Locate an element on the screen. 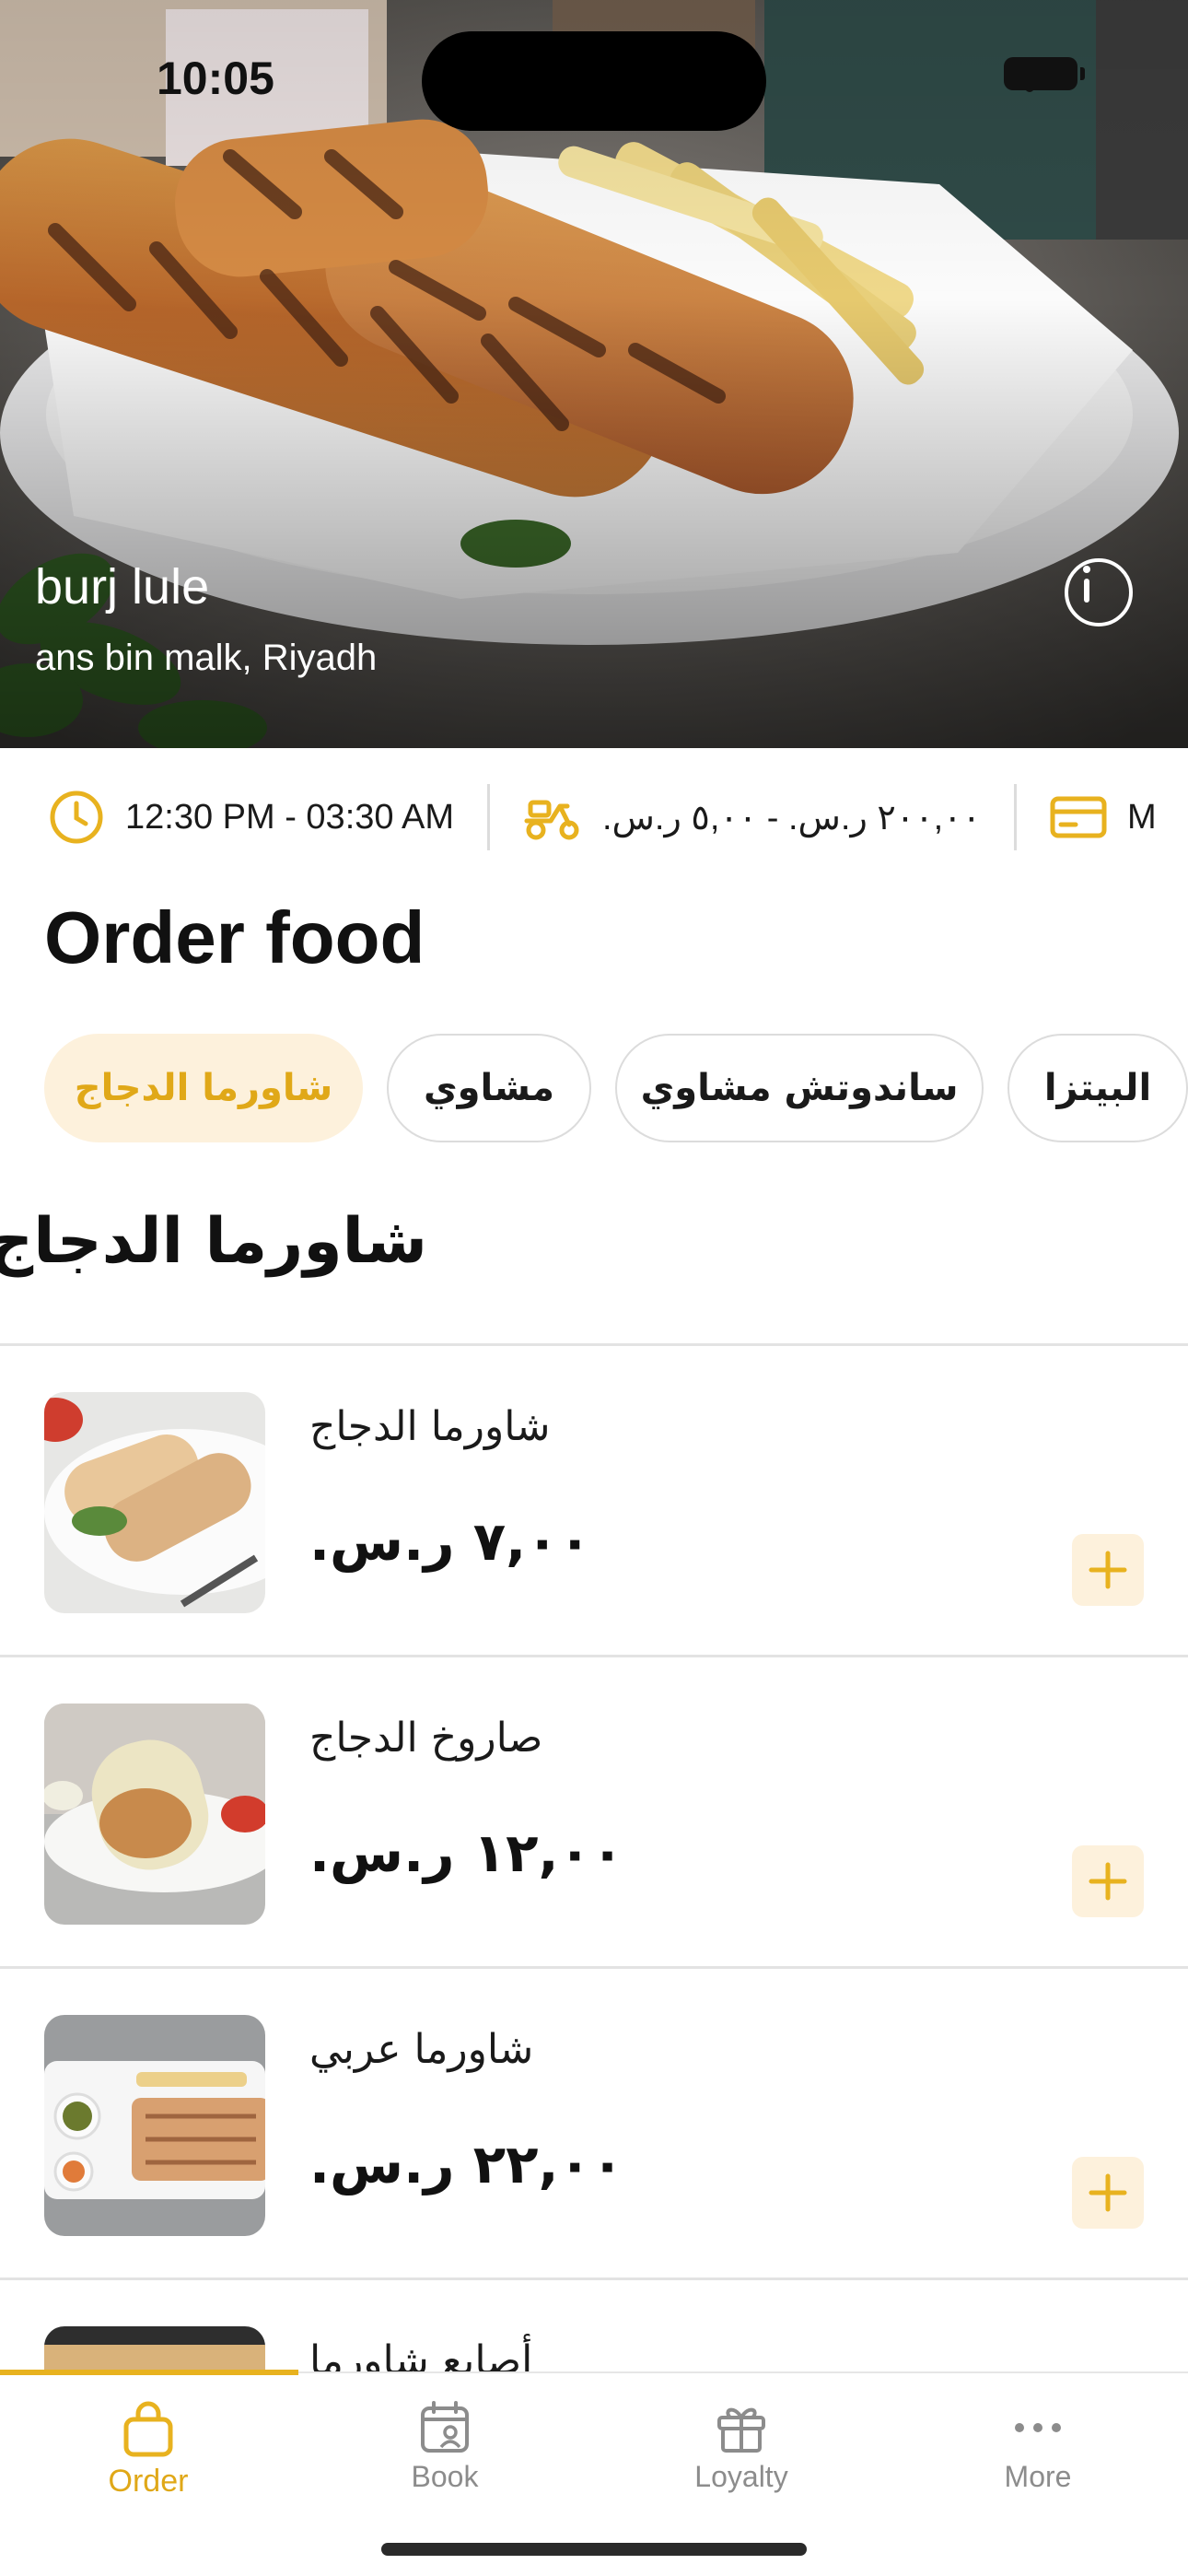 This screenshot has width=1188, height=2576. tab-order: Order is located at coordinates (148, 2456).